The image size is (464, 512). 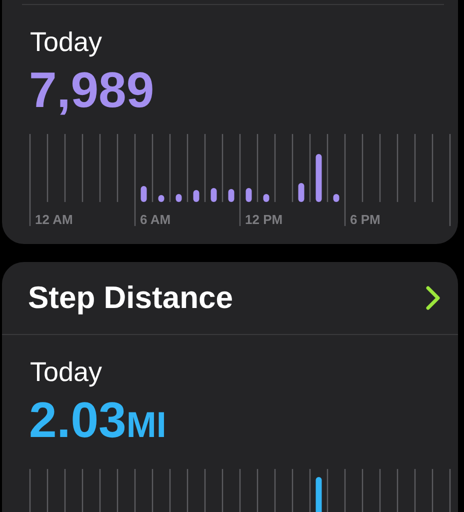 I want to click on metric-value: 7,989, so click(x=92, y=90).